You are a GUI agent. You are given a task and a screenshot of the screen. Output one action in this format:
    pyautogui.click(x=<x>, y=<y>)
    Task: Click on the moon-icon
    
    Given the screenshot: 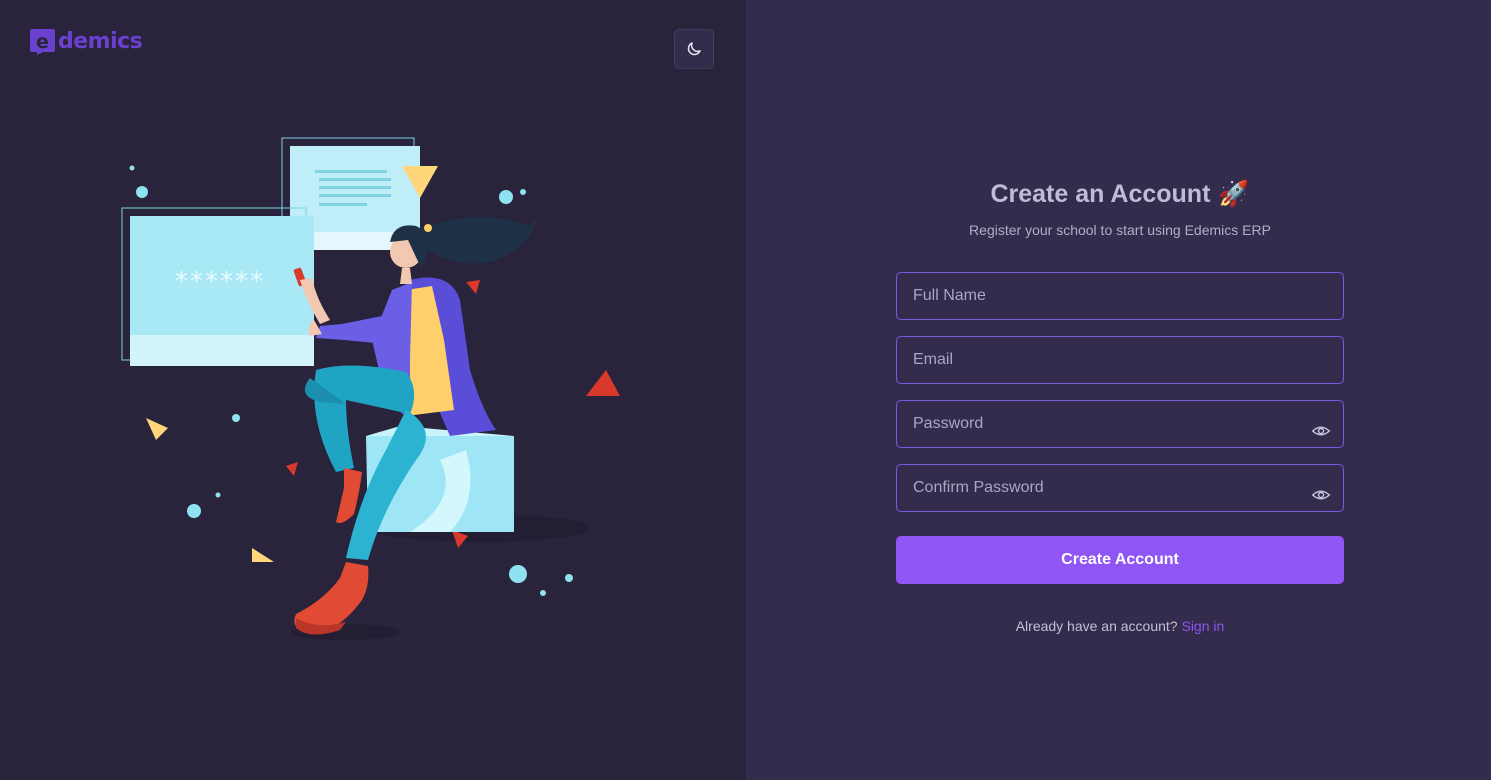 What is the action you would take?
    pyautogui.click(x=694, y=49)
    